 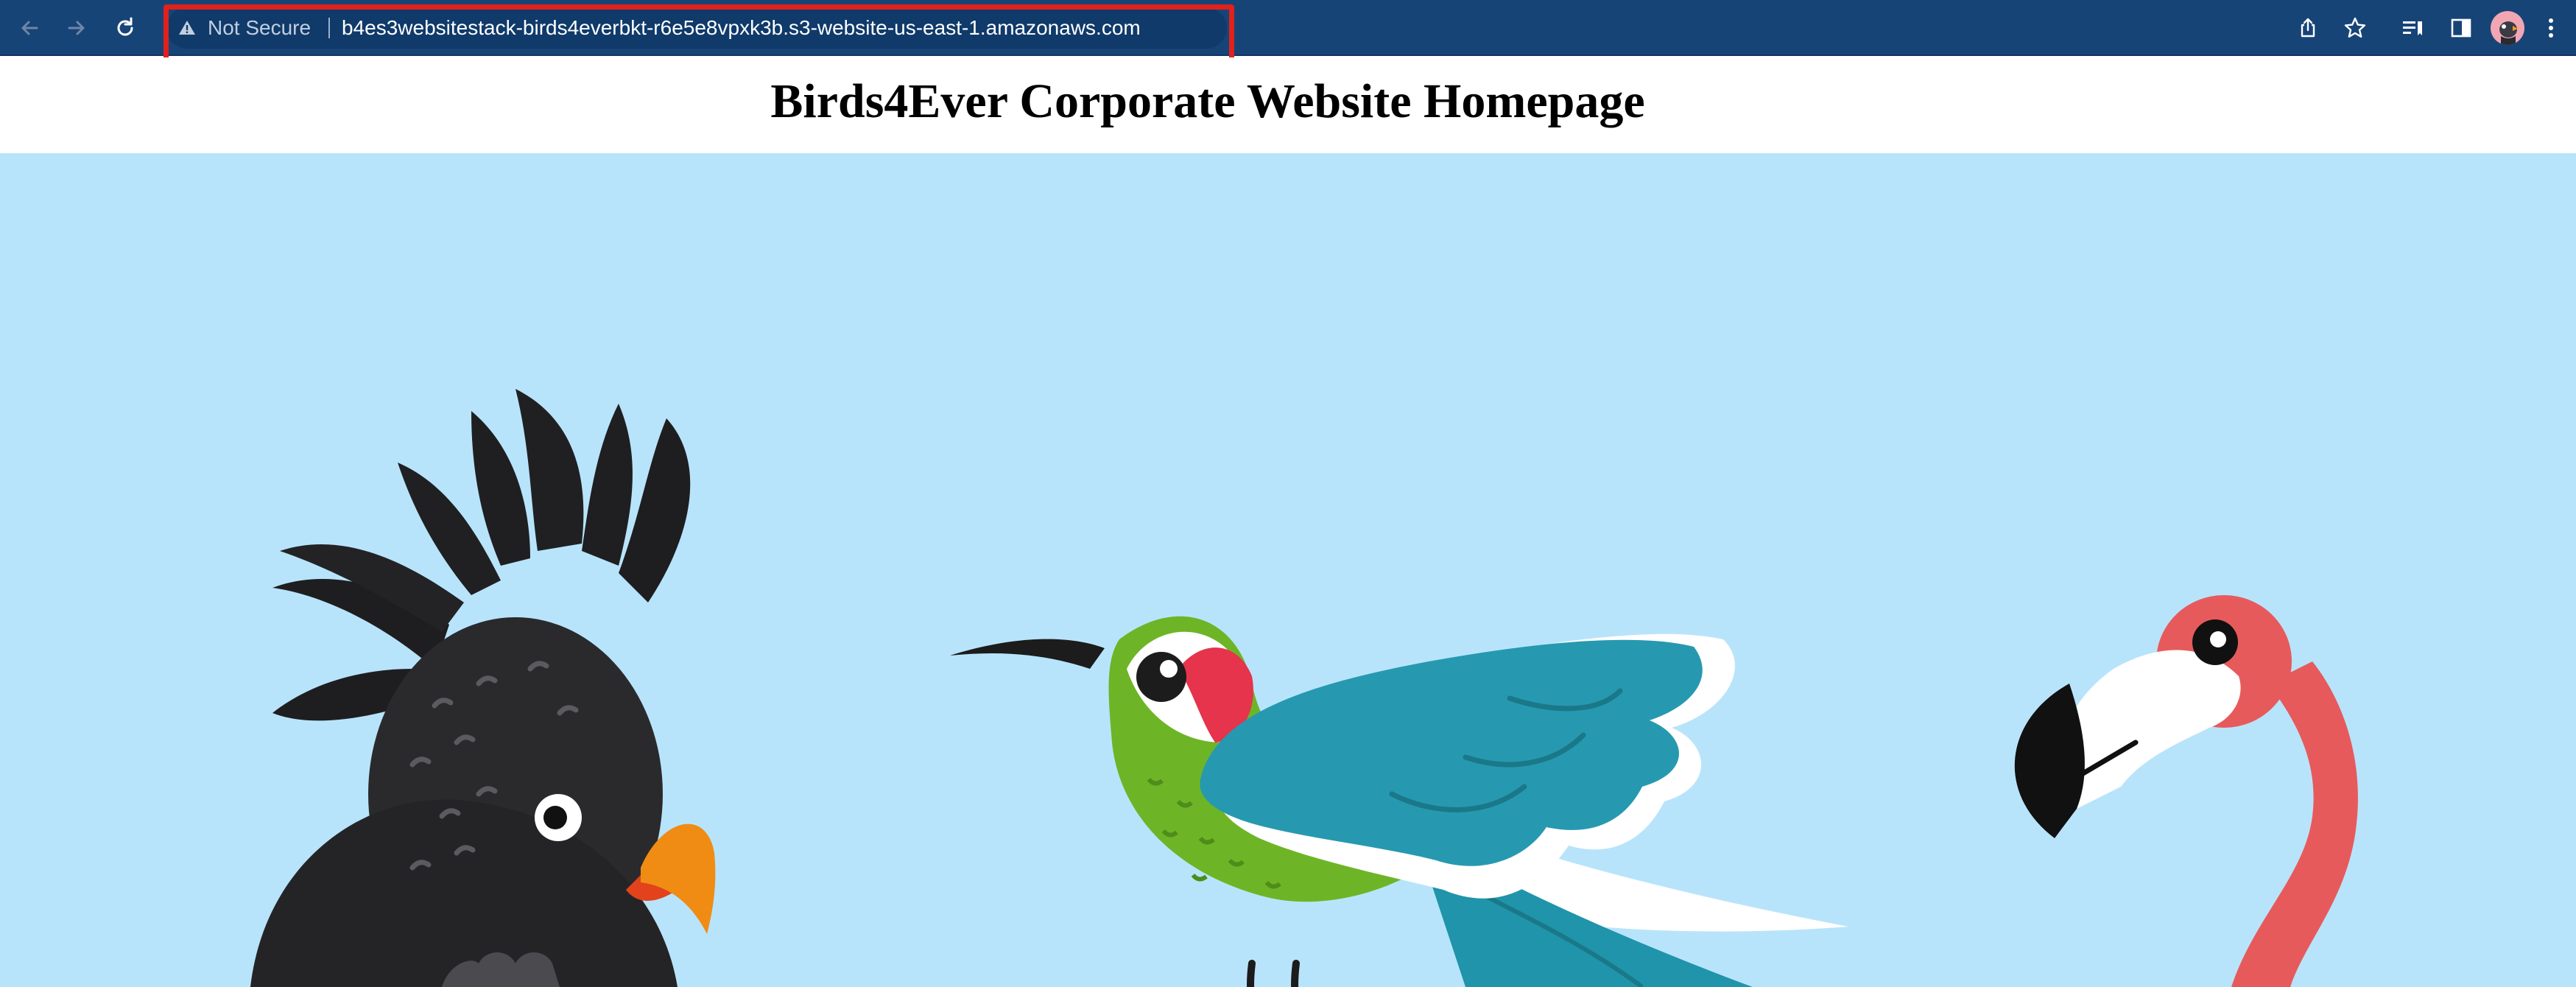 I want to click on back-button, so click(x=29, y=28).